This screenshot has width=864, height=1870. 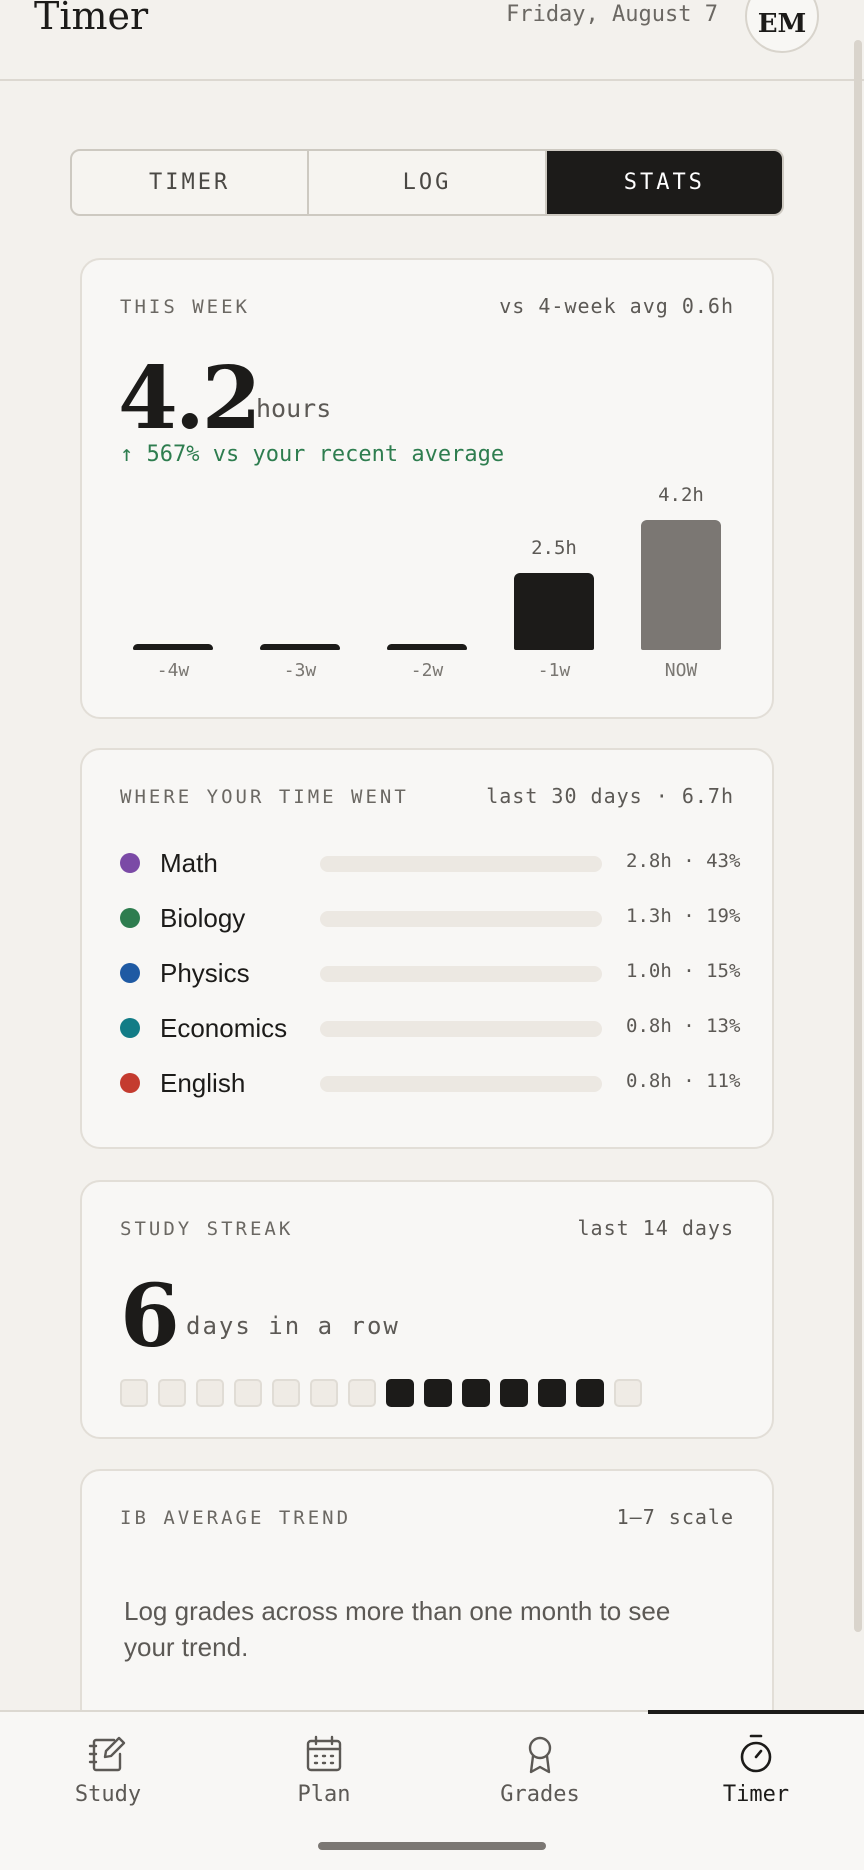 I want to click on page-title: Timer, so click(x=91, y=19).